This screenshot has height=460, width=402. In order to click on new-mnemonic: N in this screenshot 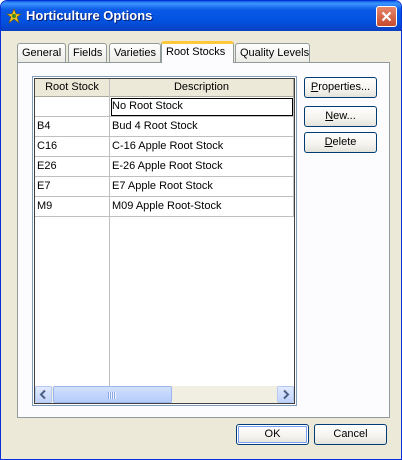, I will do `click(329, 116)`.